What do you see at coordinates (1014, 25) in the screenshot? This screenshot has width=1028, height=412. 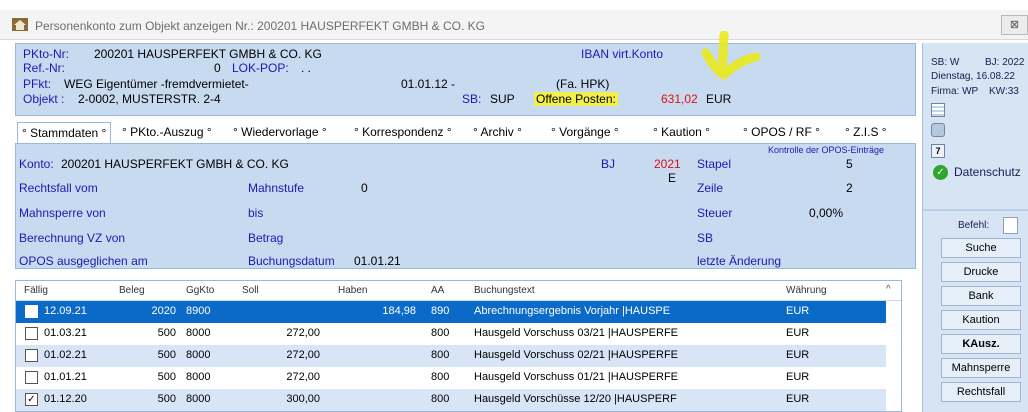 I see `close-button: ⊠` at bounding box center [1014, 25].